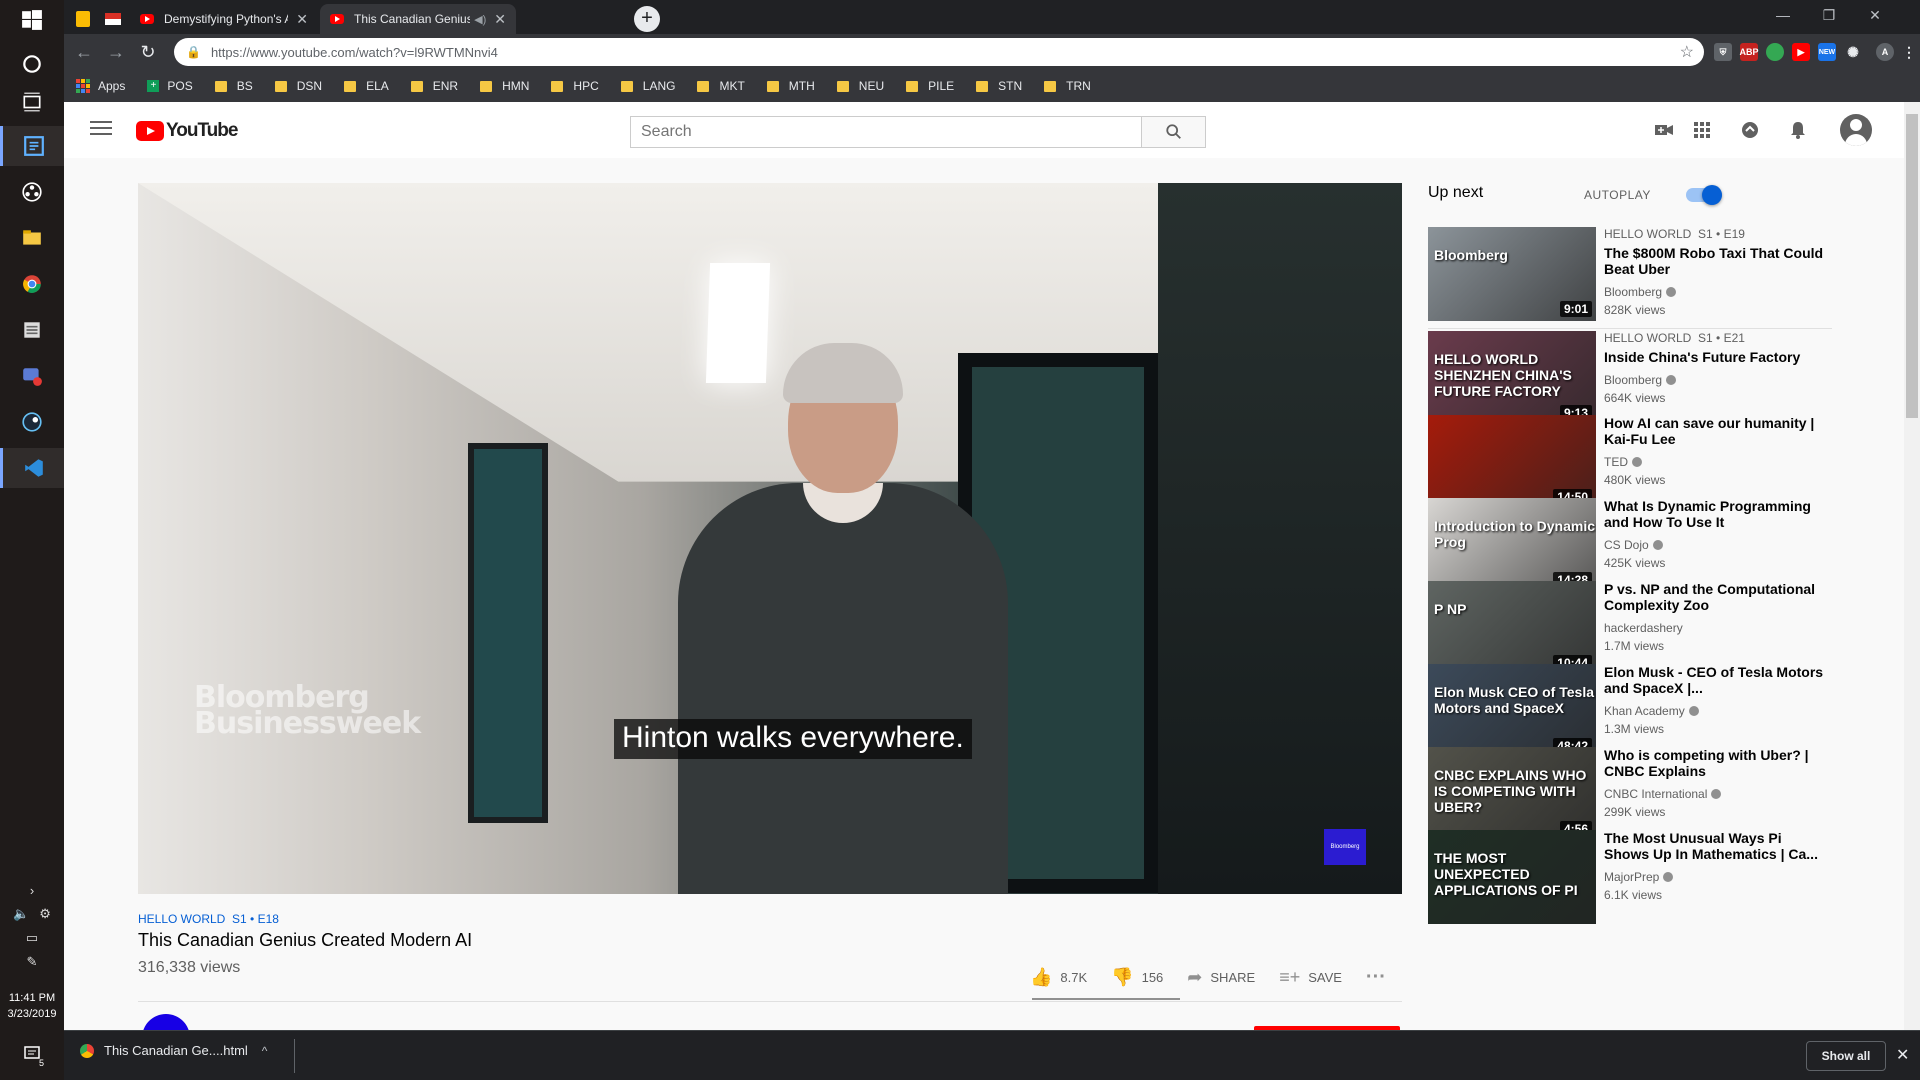 The image size is (1920, 1080). What do you see at coordinates (1853, 52) in the screenshot?
I see `extension-gear-icon: ✺` at bounding box center [1853, 52].